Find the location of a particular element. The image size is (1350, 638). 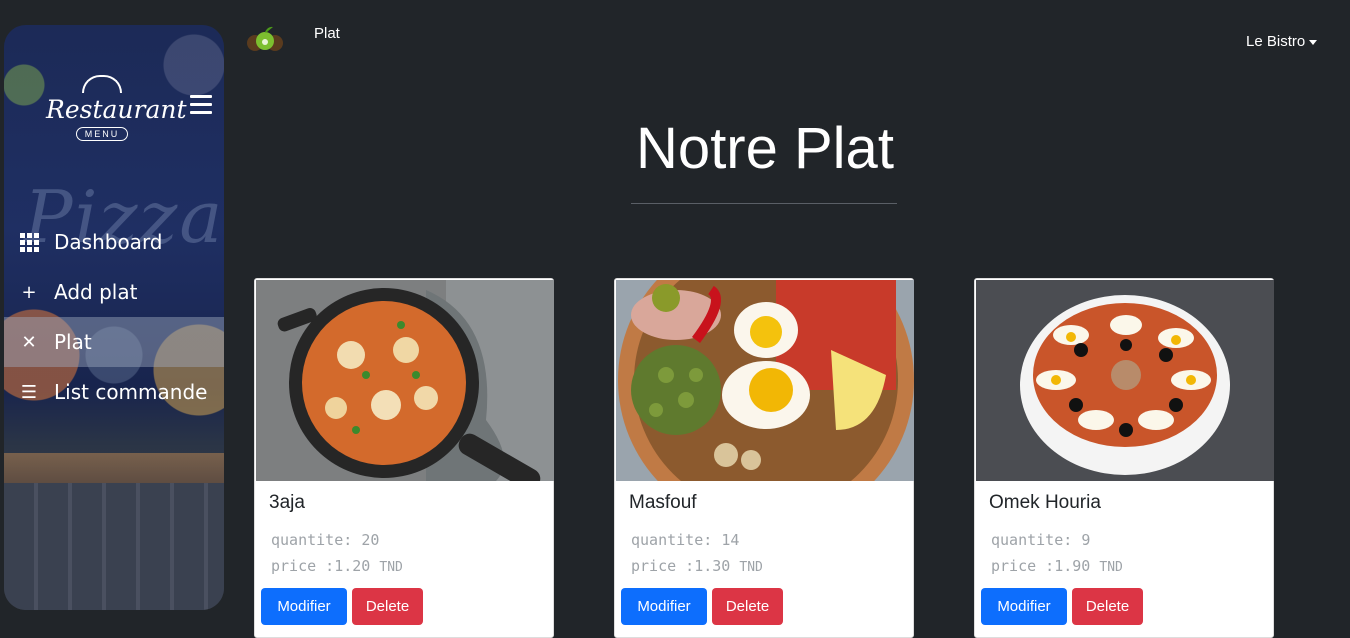

plat-info: quantite: 20 price :1.20 TND is located at coordinates (337, 554).